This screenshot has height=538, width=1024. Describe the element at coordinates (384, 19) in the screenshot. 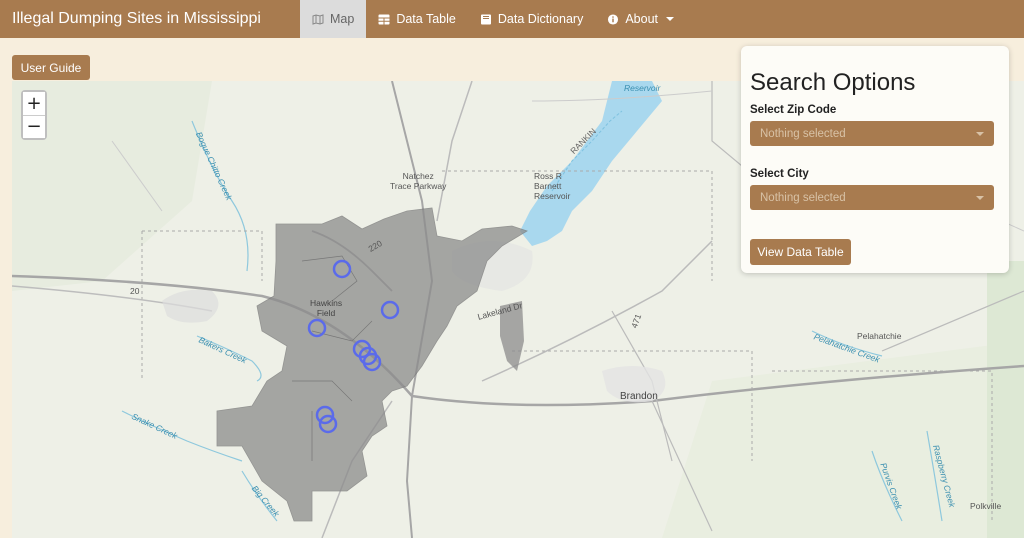

I see `table-icon` at that location.